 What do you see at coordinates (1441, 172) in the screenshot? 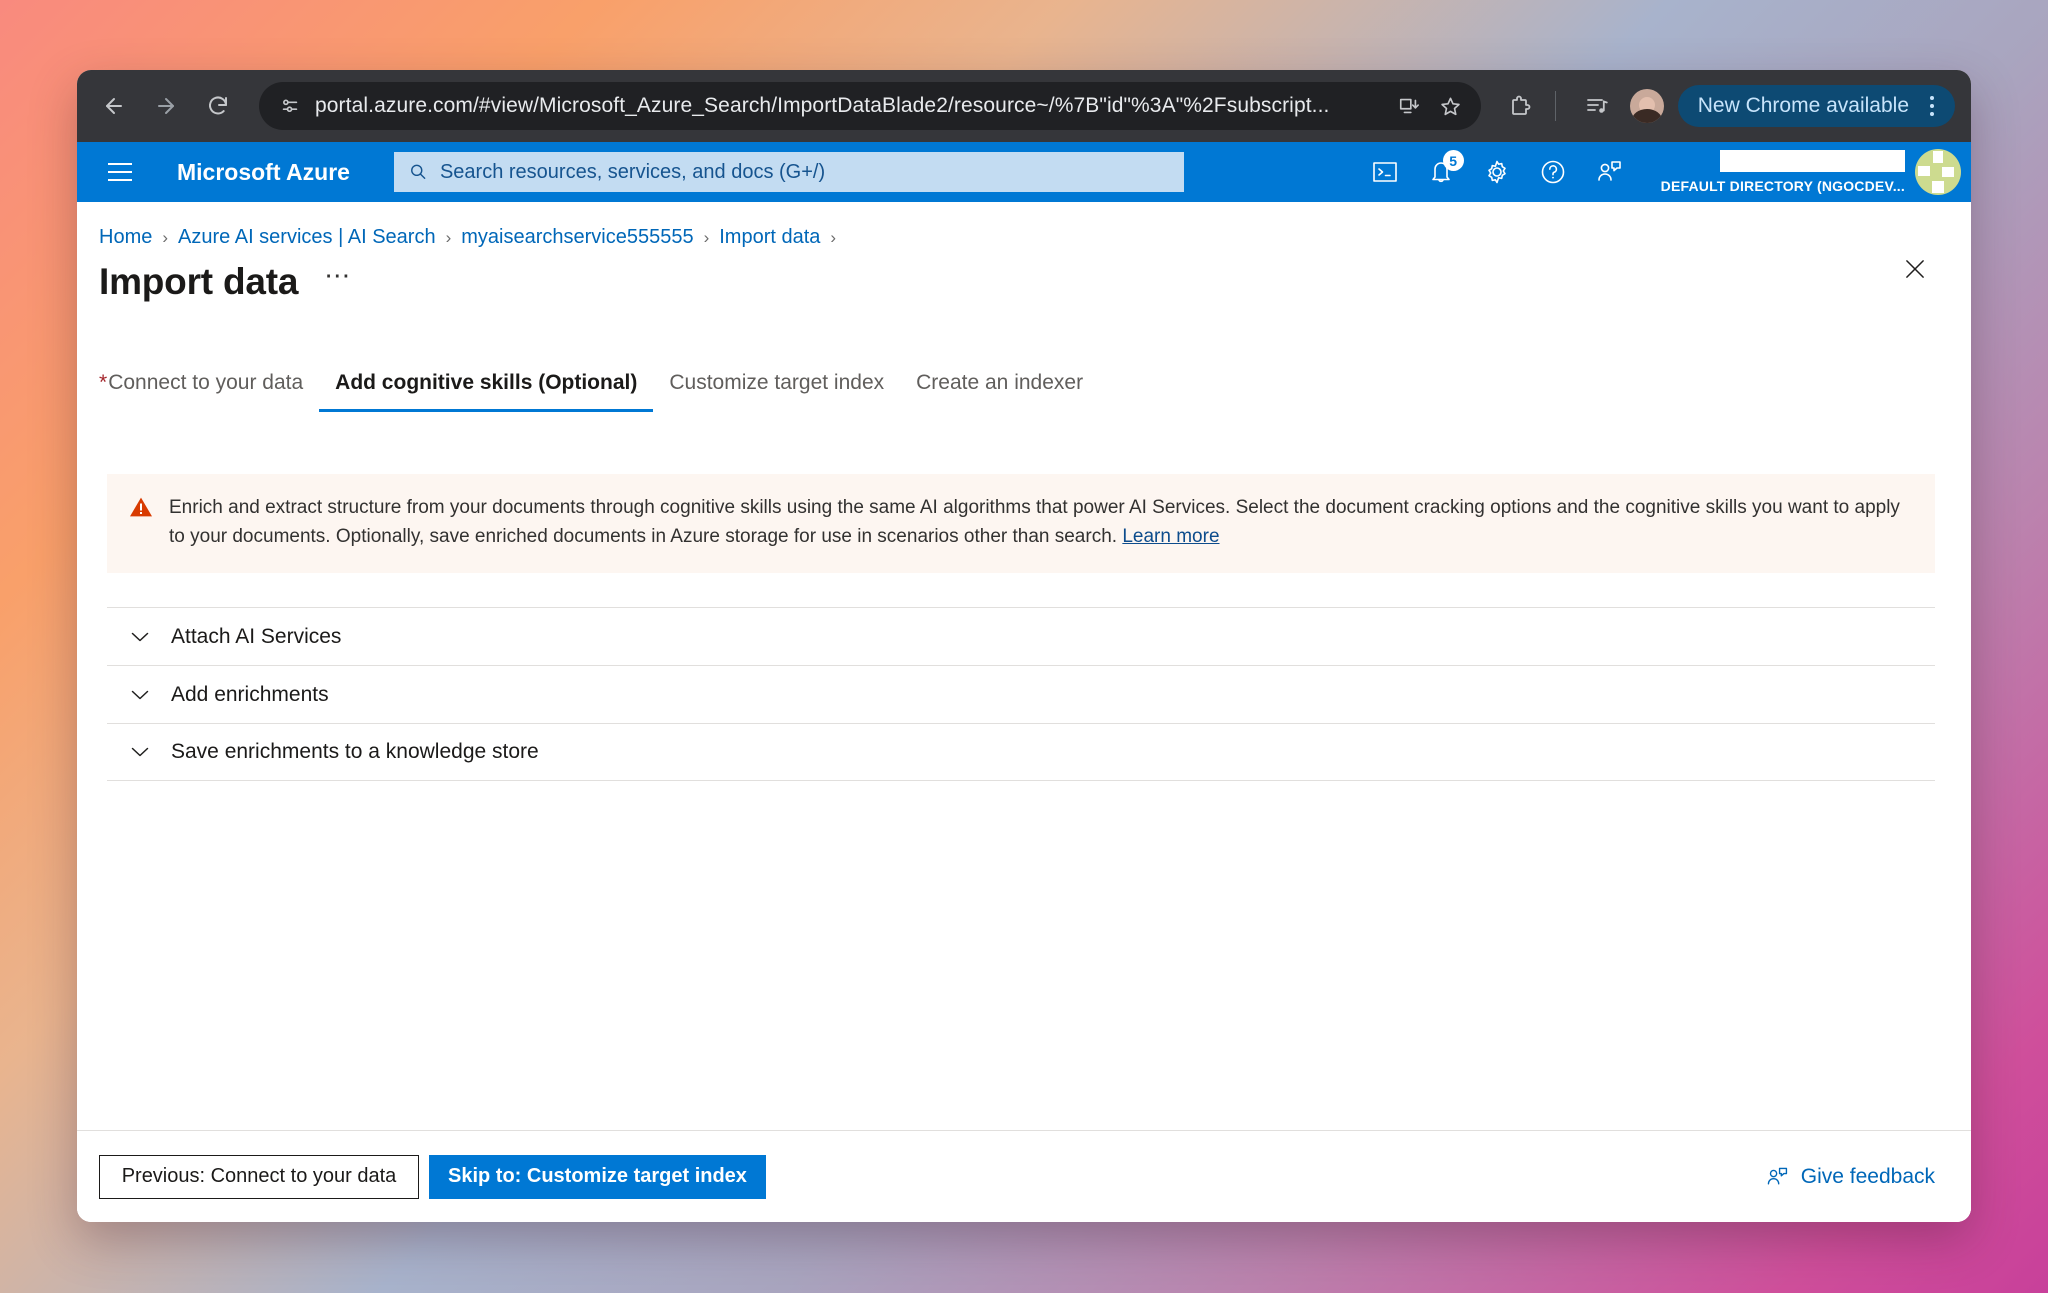
I see `notifications-icon: 5` at bounding box center [1441, 172].